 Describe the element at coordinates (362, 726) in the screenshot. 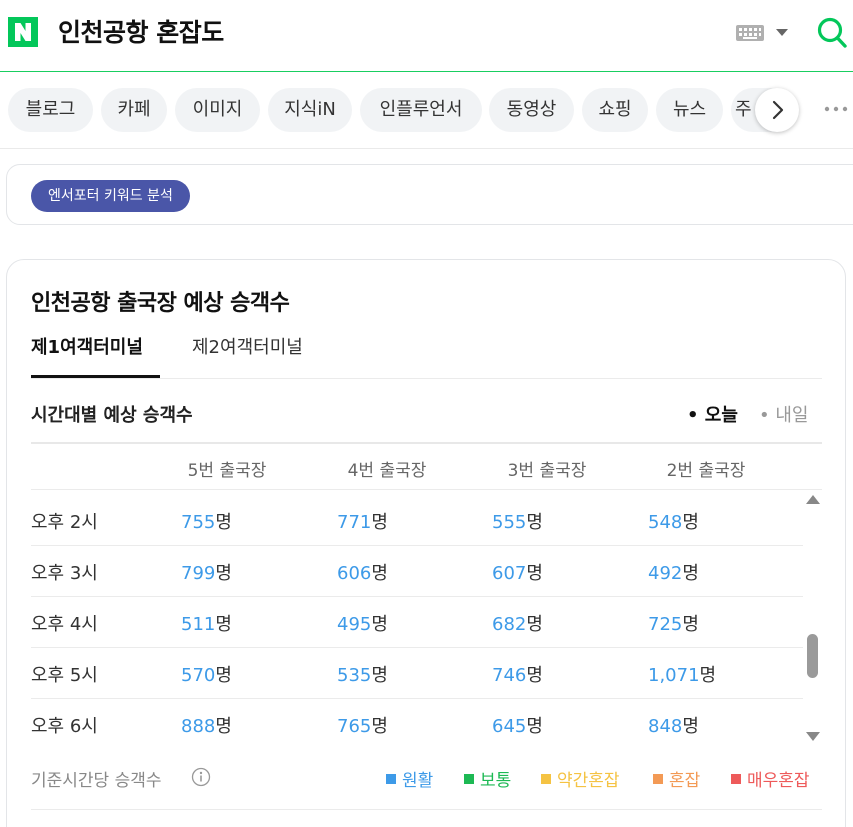

I see `passenger-count: 765명` at that location.